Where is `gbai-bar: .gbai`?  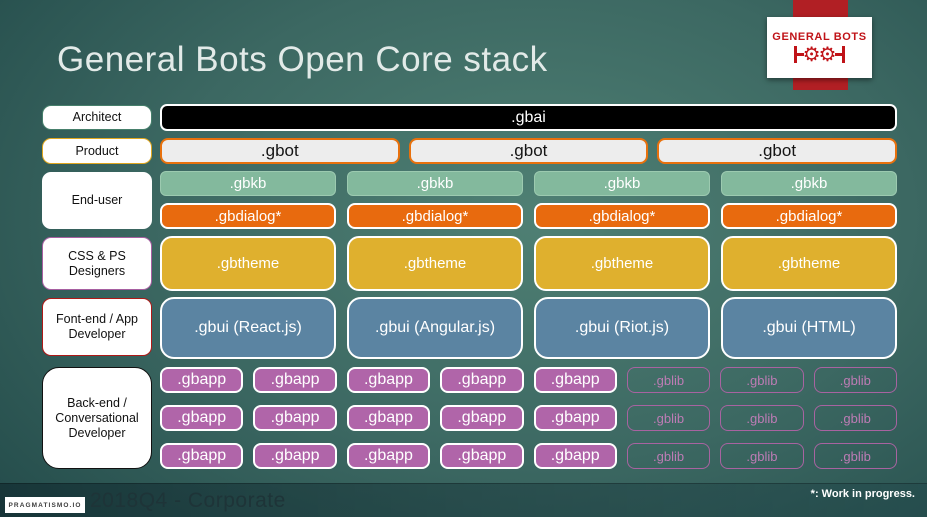
gbai-bar: .gbai is located at coordinates (528, 117).